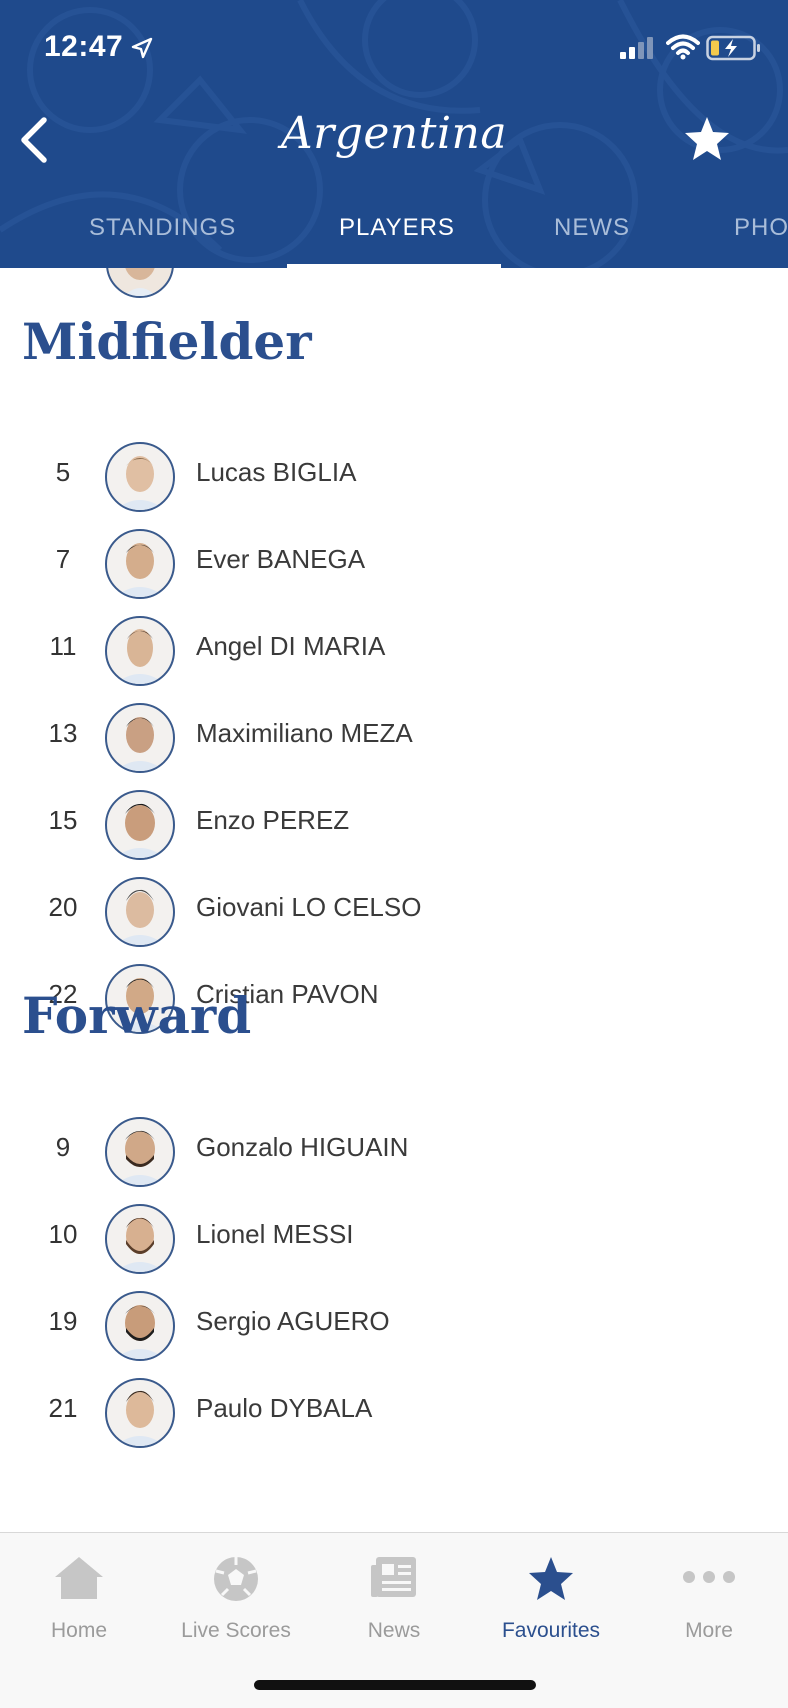 The height and width of the screenshot is (1708, 788). I want to click on section-title-midfielder: Midfielder, so click(167, 341).